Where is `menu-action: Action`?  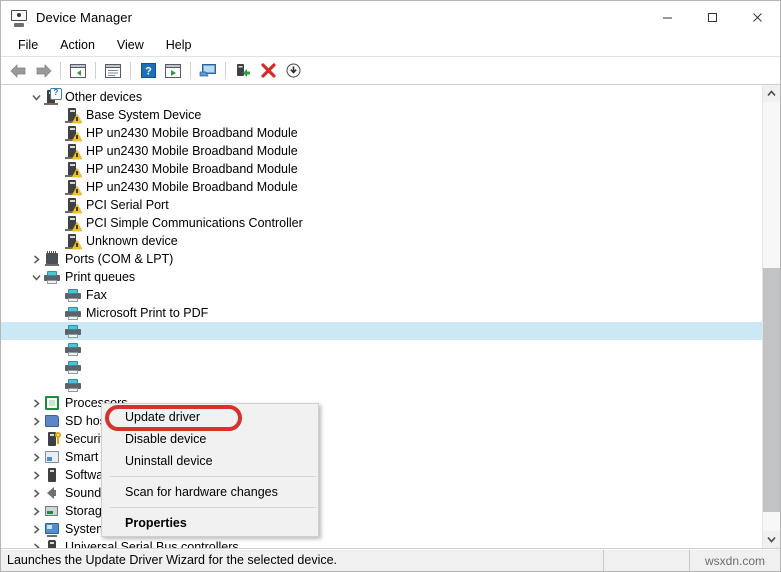
menu-action: Action is located at coordinates (77, 45).